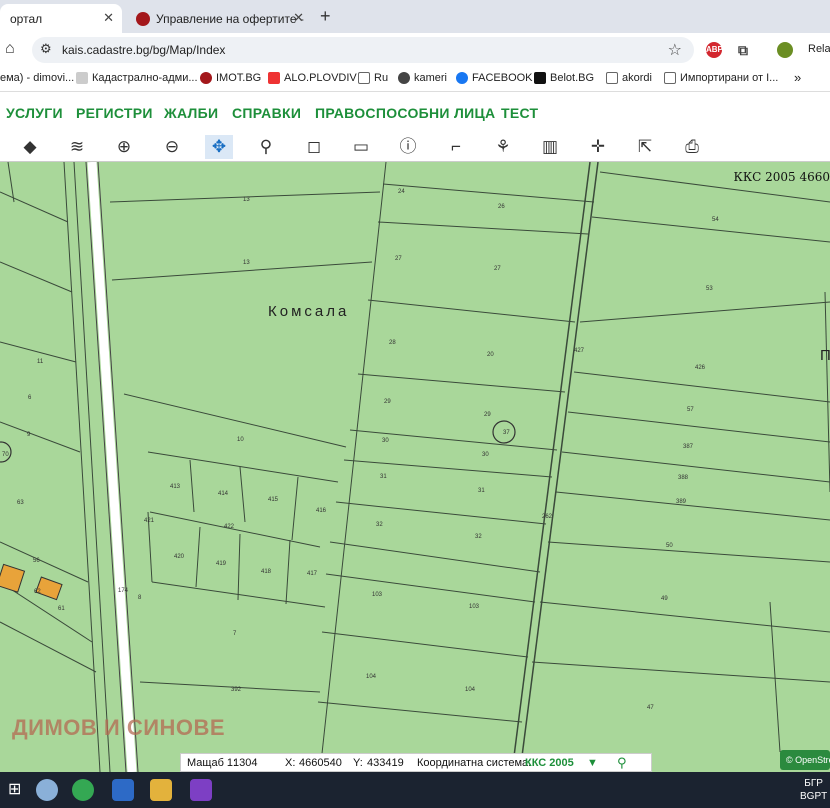  I want to click on pan-icon: ✥, so click(219, 147).